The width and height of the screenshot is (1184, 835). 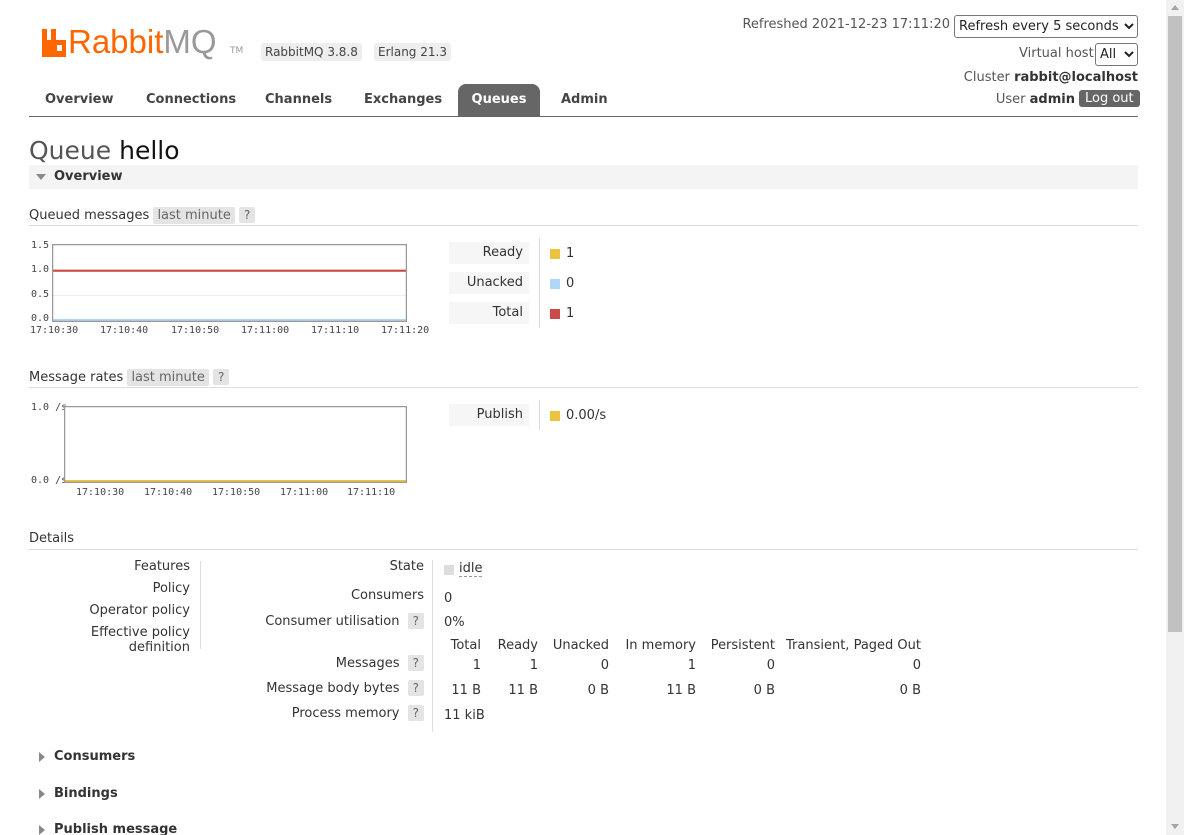 What do you see at coordinates (471, 569) in the screenshot?
I see `state-value: idle` at bounding box center [471, 569].